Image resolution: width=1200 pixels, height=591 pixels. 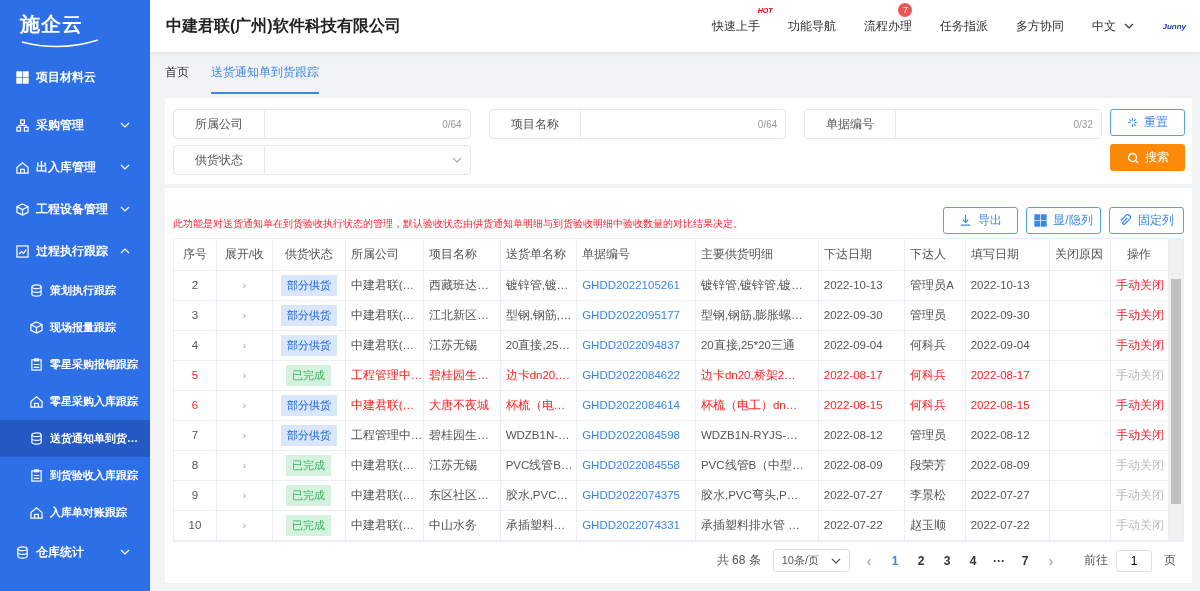 I want to click on next-page-button: ›, so click(x=1051, y=560).